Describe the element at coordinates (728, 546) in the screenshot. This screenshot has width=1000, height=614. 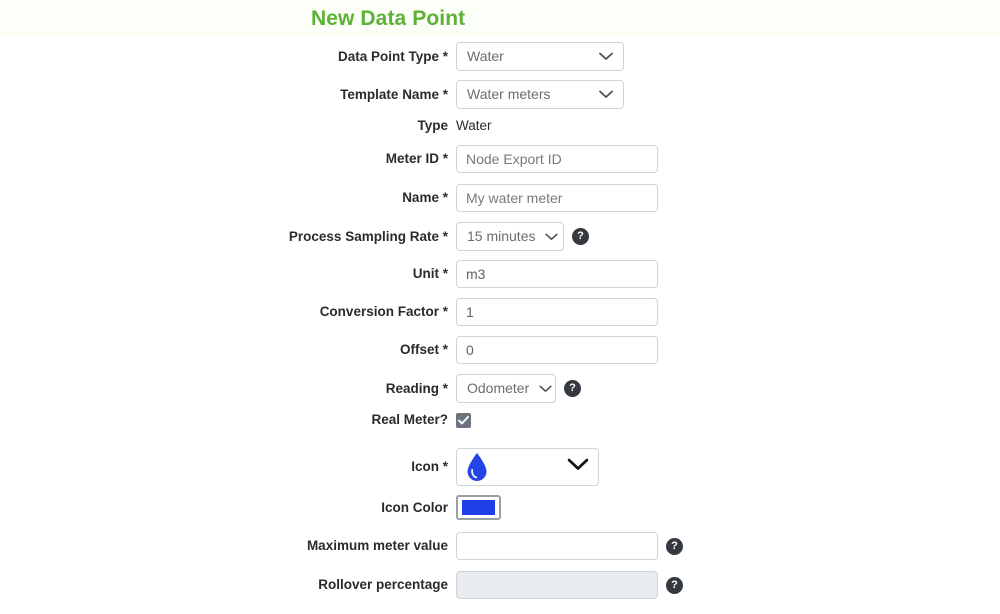
I see `field-maximum-meter-value: ?` at that location.